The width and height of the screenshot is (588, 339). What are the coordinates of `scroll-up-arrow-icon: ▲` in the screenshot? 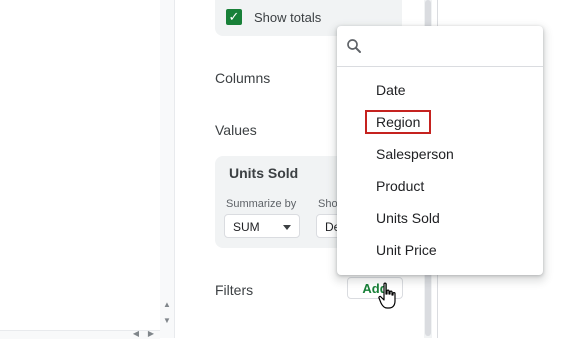 It's located at (167, 305).